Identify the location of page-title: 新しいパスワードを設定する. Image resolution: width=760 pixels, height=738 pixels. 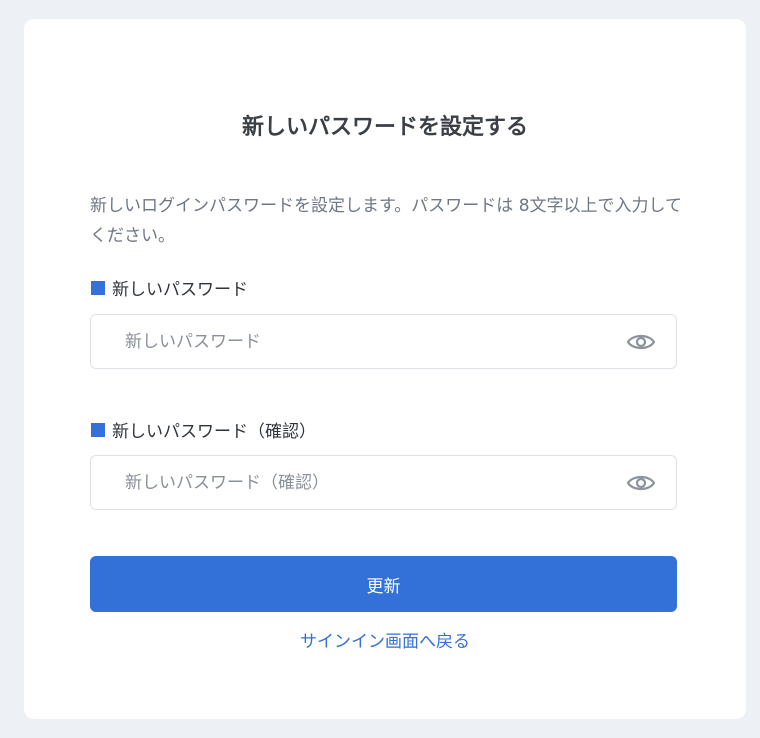
(384, 127).